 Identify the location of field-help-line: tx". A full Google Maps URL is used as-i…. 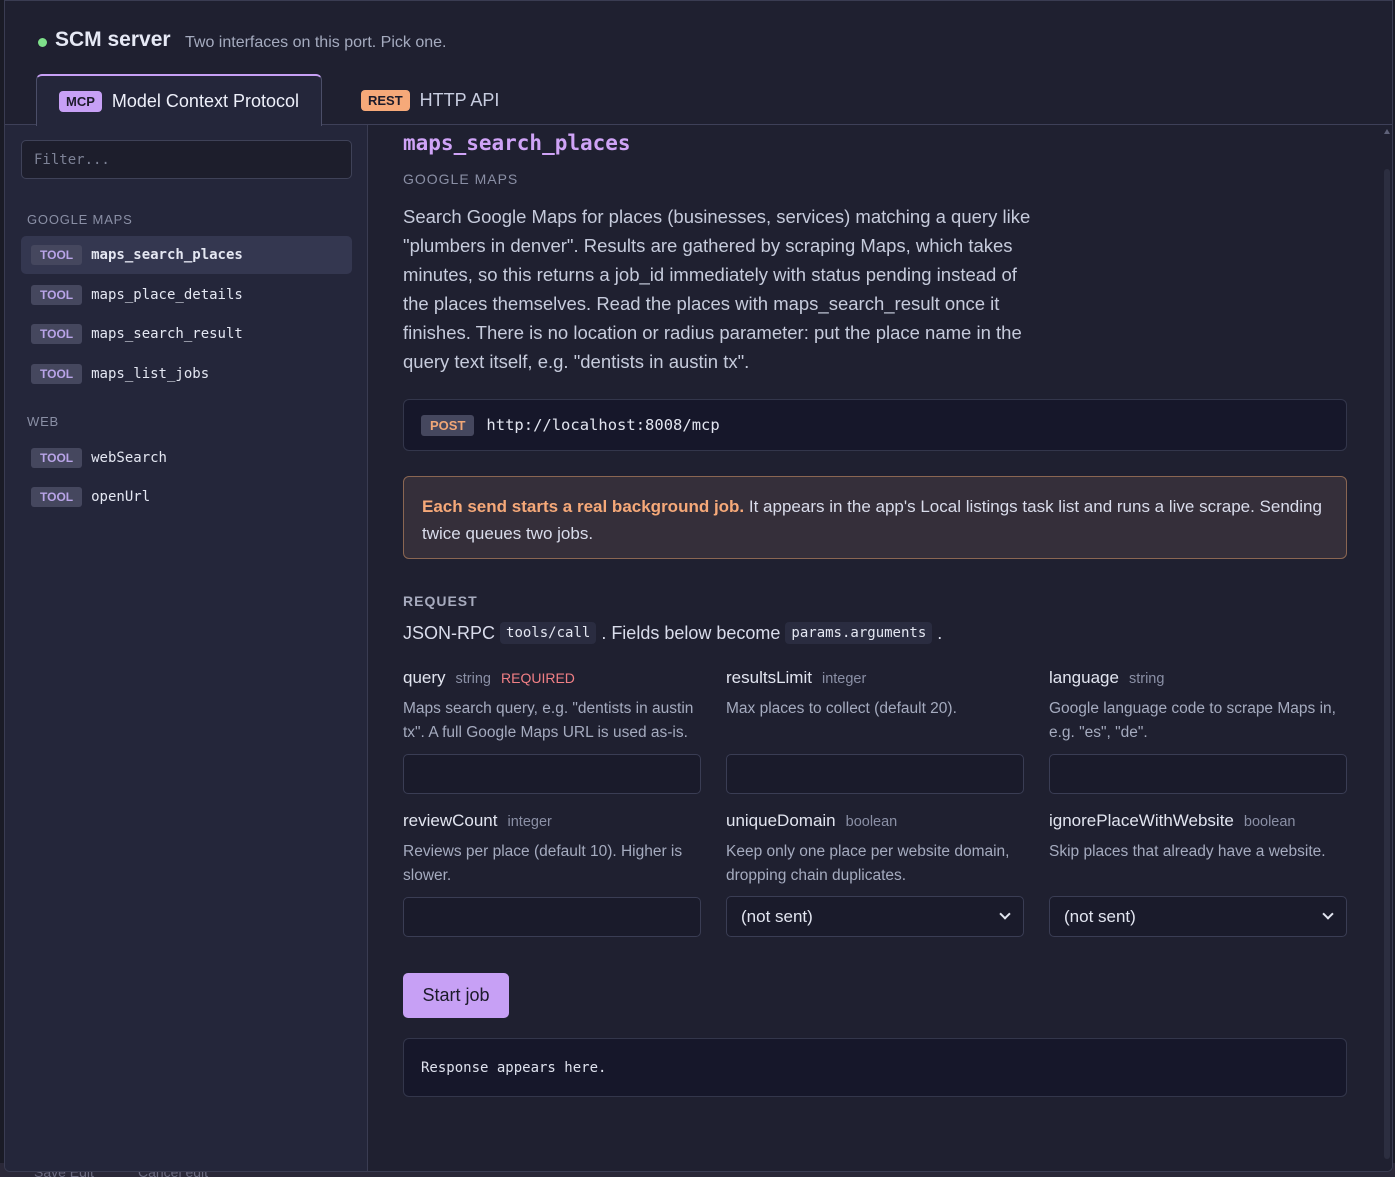
(545, 732).